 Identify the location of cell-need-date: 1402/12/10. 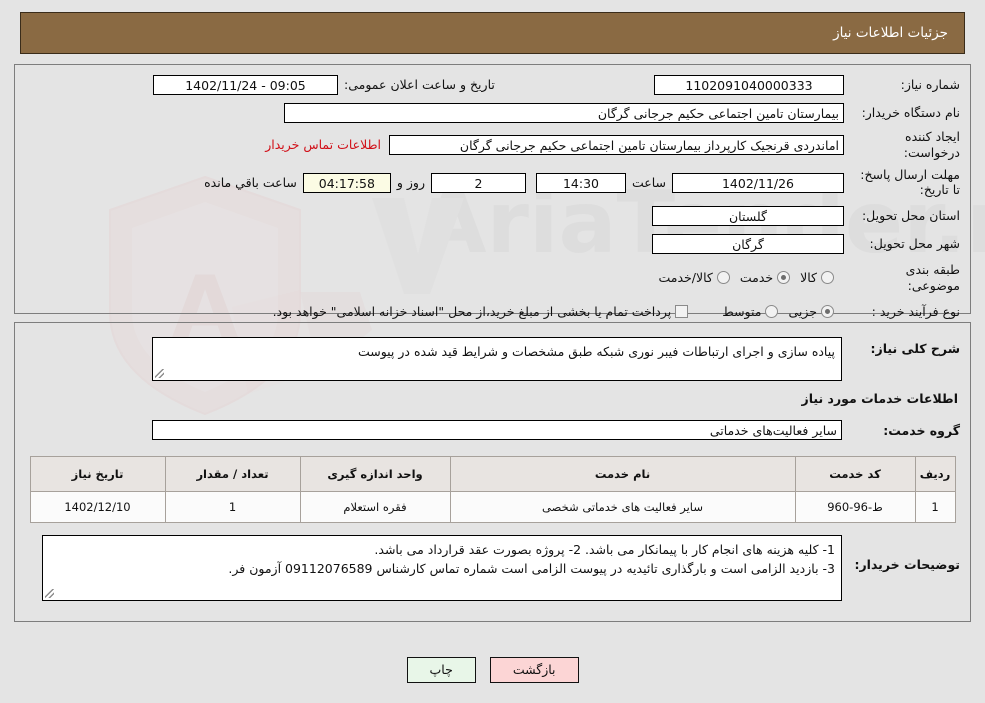
(97, 507).